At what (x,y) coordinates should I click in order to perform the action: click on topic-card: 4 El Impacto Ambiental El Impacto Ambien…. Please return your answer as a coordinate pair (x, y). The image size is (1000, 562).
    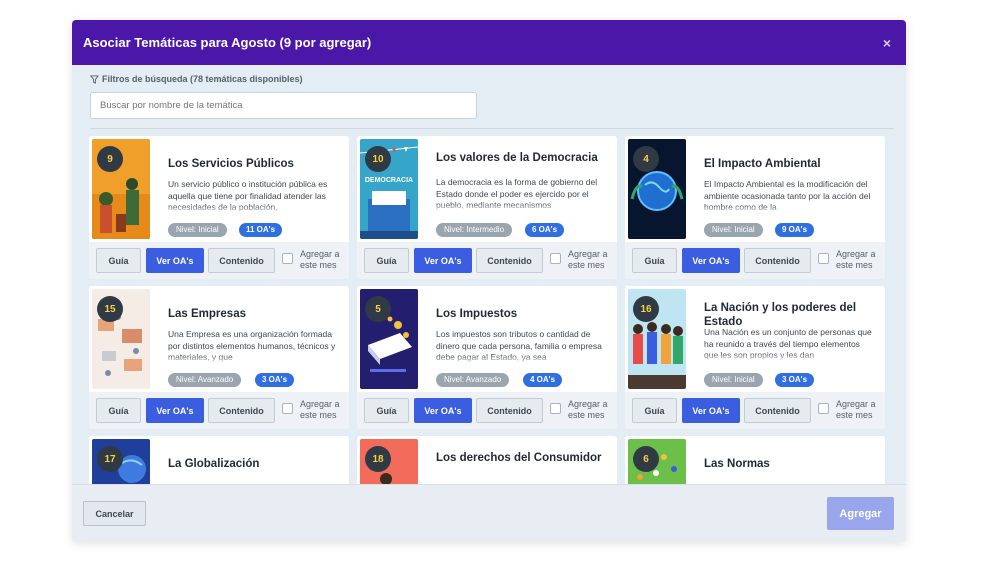
    Looking at the image, I should click on (755, 207).